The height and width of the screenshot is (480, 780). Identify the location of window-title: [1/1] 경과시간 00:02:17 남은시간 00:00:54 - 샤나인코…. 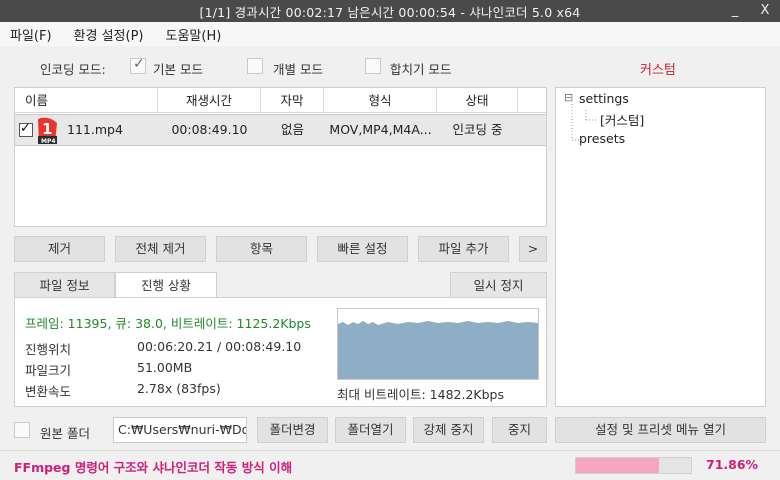
(390, 12).